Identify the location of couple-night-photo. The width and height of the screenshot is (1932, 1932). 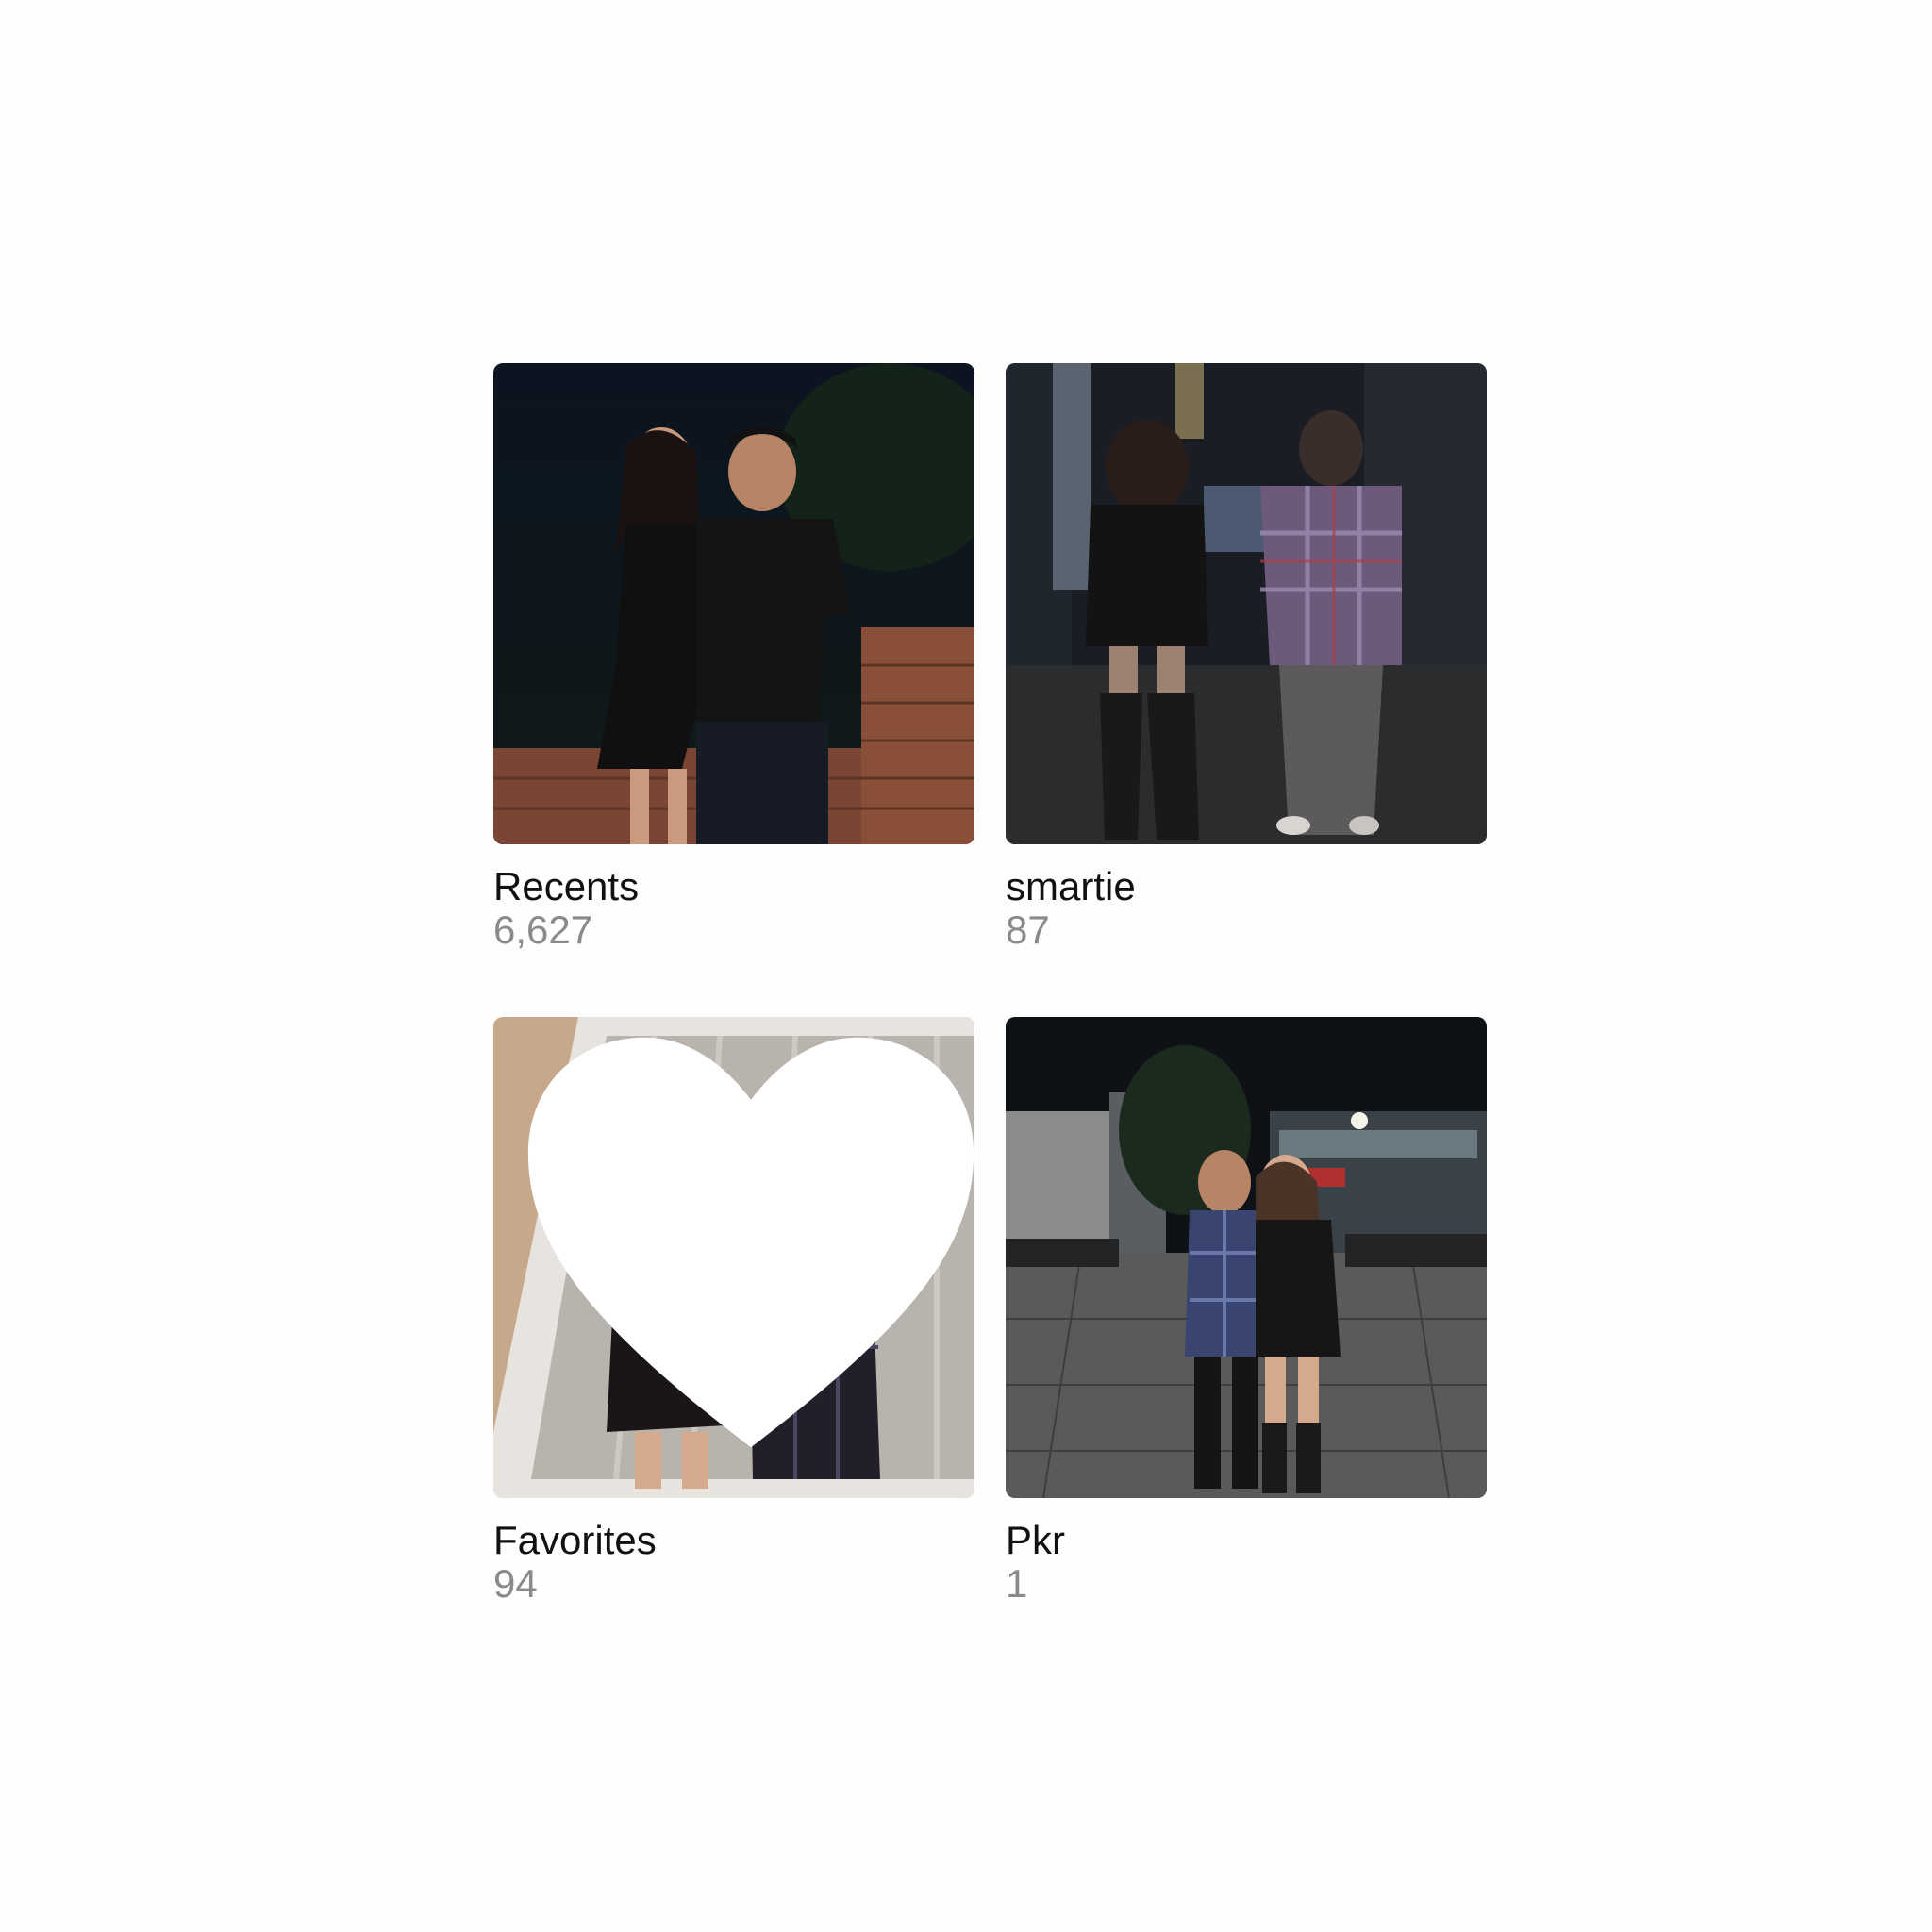
(734, 604).